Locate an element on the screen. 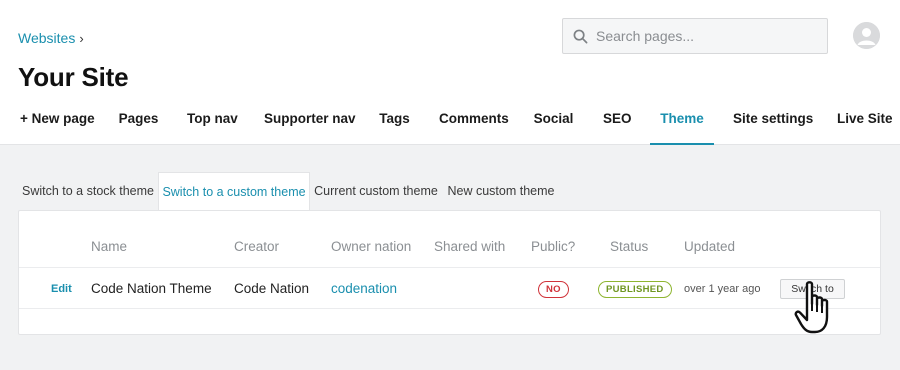  user-avatar-icon is located at coordinates (866, 35).